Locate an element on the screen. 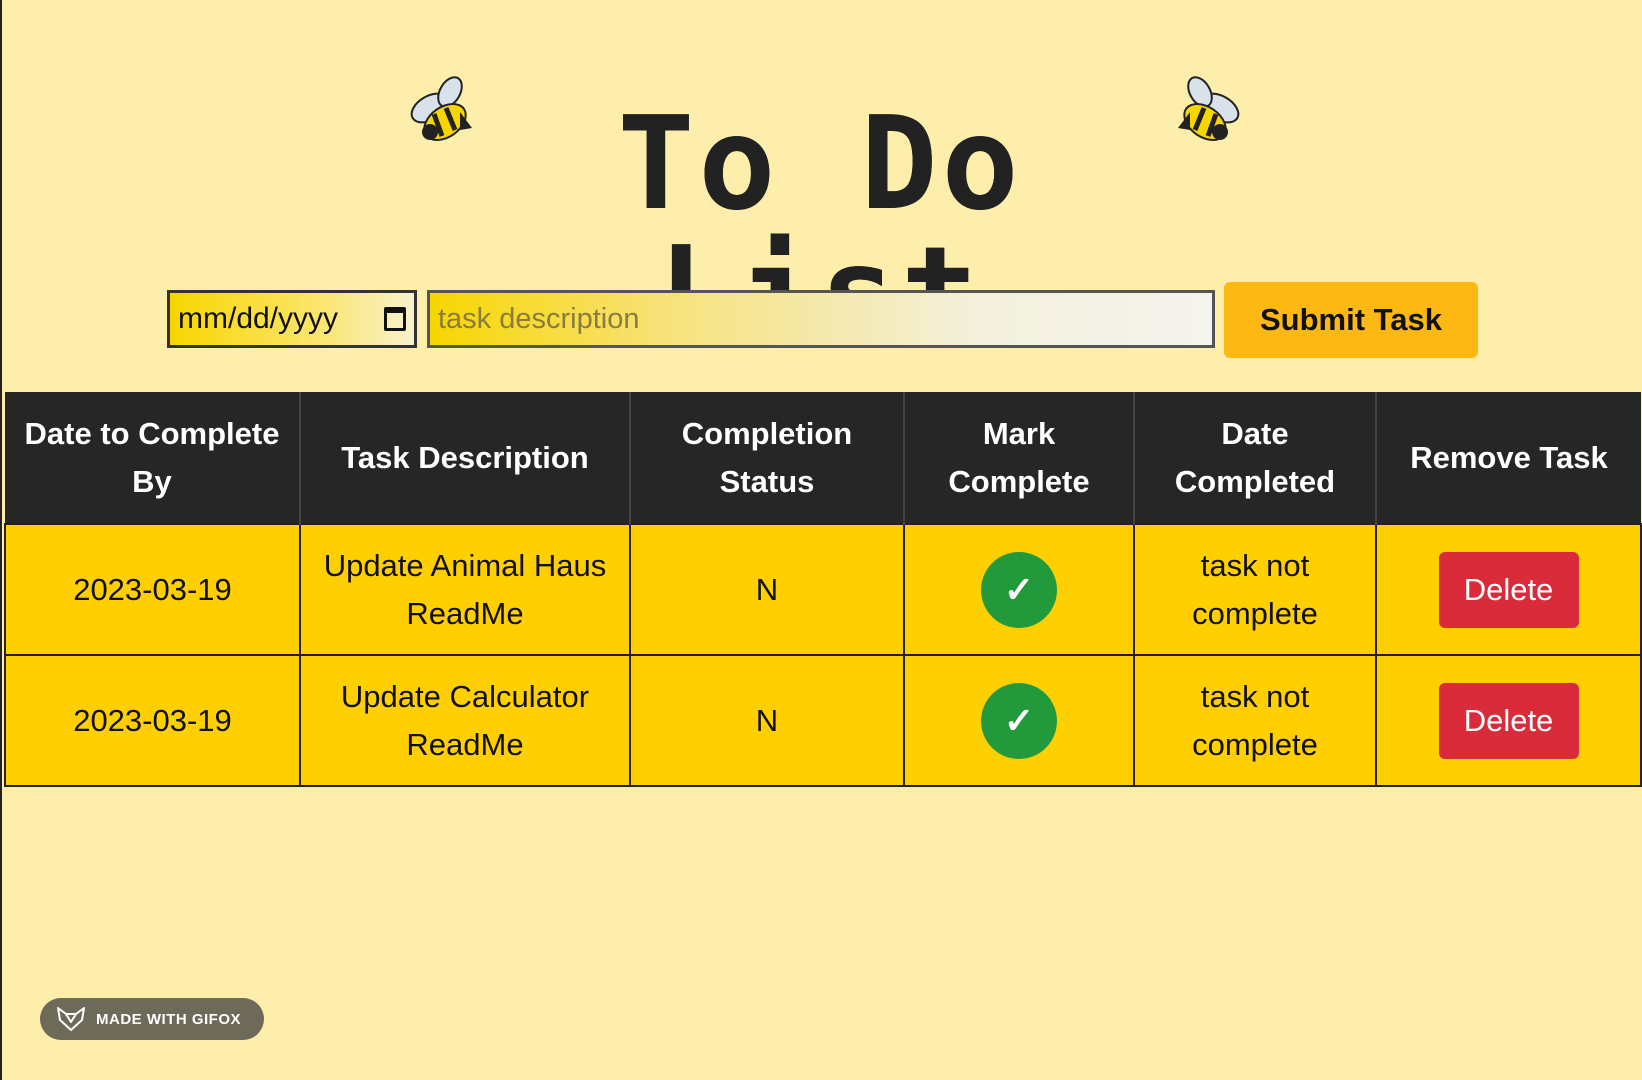  task-description-input: task description is located at coordinates (821, 319).